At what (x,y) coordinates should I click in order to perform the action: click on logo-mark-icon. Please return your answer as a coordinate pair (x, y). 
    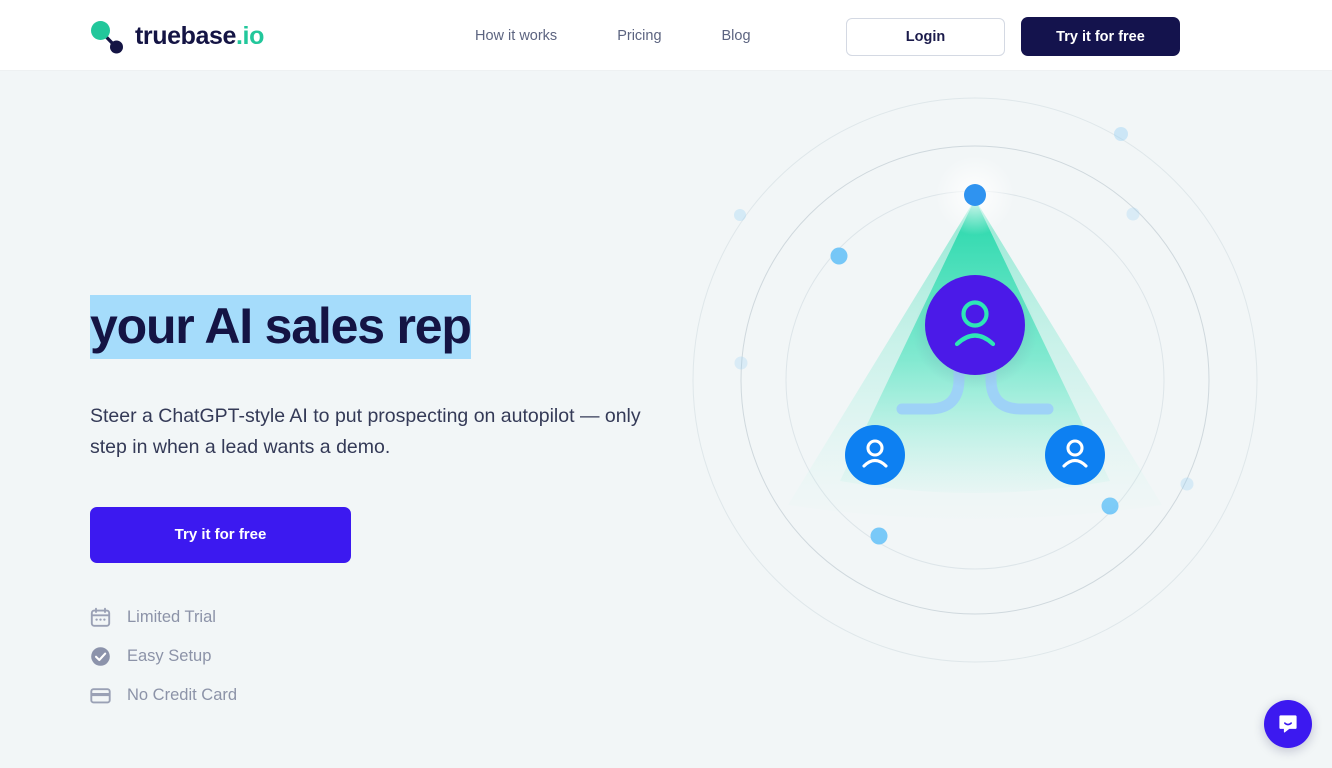
    Looking at the image, I should click on (107, 37).